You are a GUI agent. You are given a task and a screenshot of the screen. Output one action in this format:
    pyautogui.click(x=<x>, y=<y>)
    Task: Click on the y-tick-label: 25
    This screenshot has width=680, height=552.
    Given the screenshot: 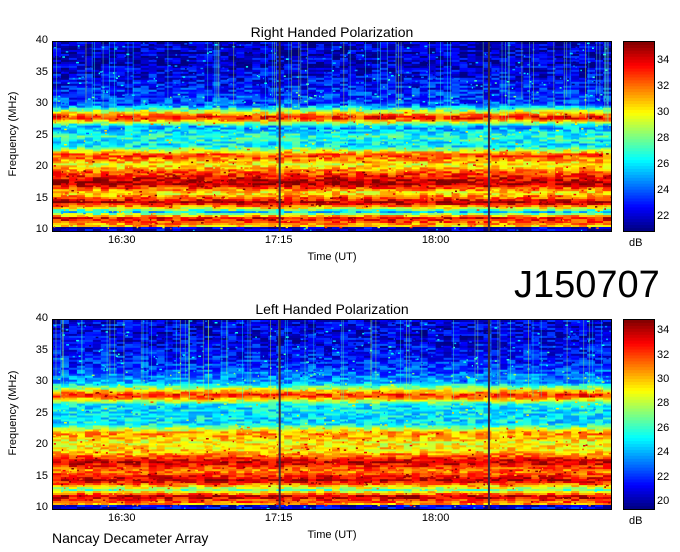 What is the action you would take?
    pyautogui.click(x=41, y=134)
    